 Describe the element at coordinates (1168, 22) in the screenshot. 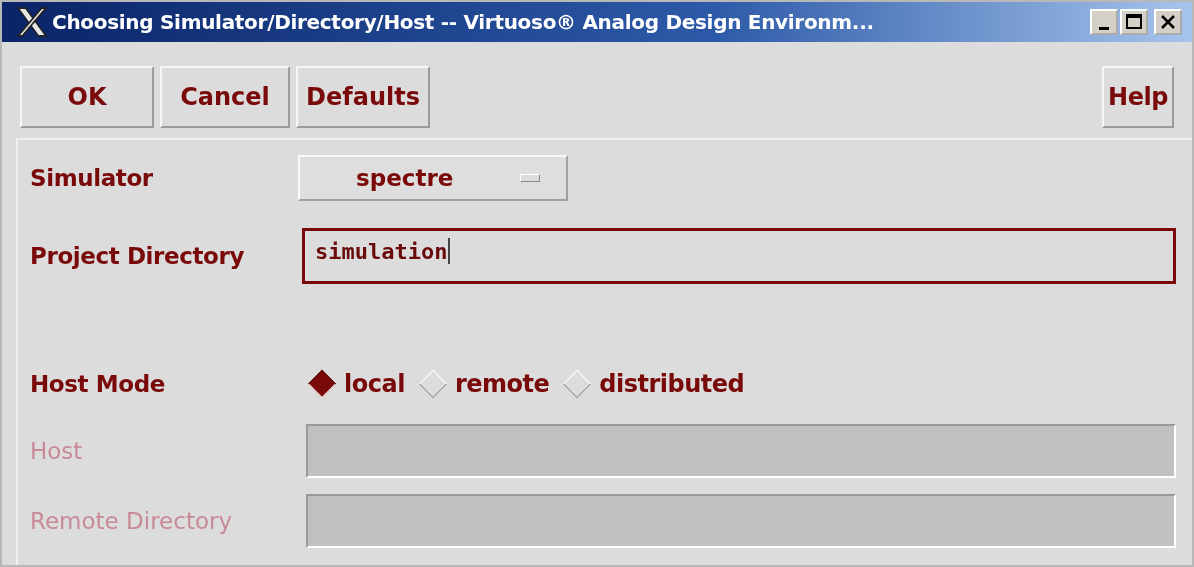

I see `close-button` at that location.